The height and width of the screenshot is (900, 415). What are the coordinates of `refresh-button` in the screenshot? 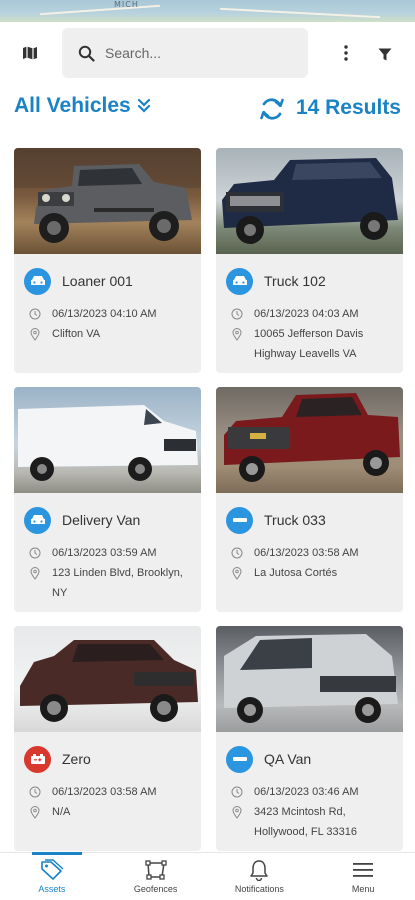 It's located at (273, 110).